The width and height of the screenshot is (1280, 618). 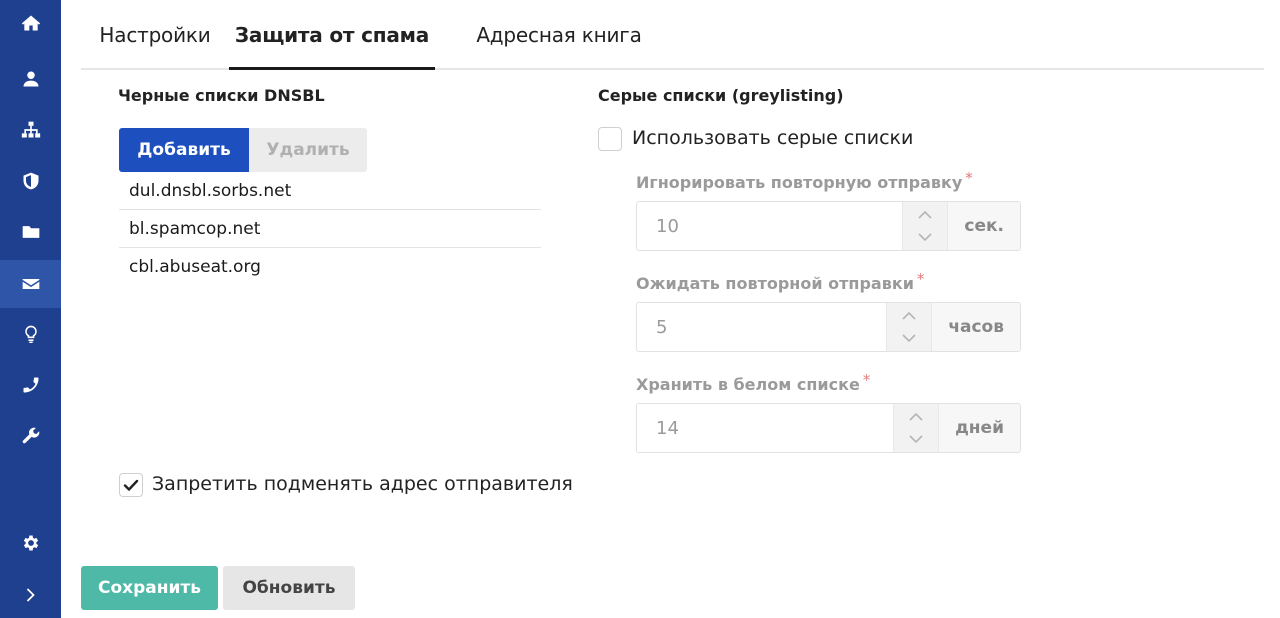 What do you see at coordinates (769, 226) in the screenshot?
I see `ignore-resend-input: 10` at bounding box center [769, 226].